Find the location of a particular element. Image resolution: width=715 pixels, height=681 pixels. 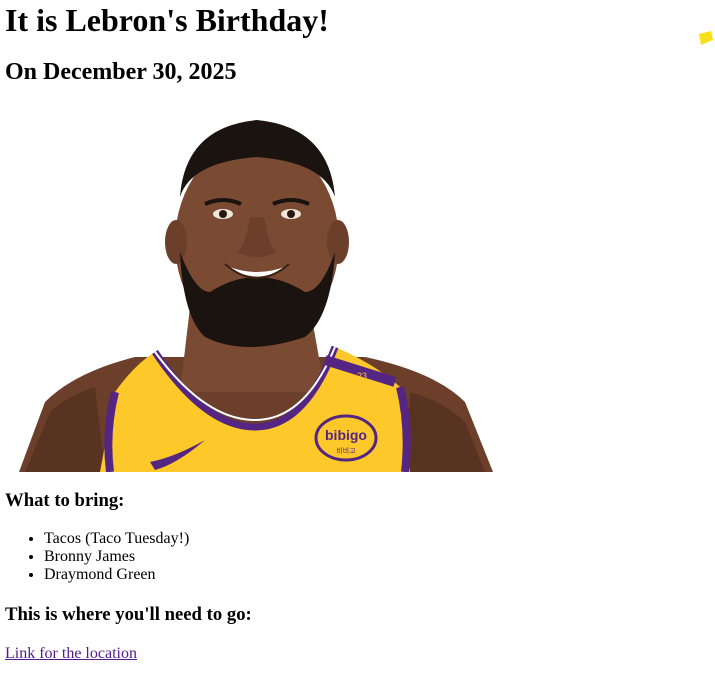

location-link: Link for the location is located at coordinates (71, 654).